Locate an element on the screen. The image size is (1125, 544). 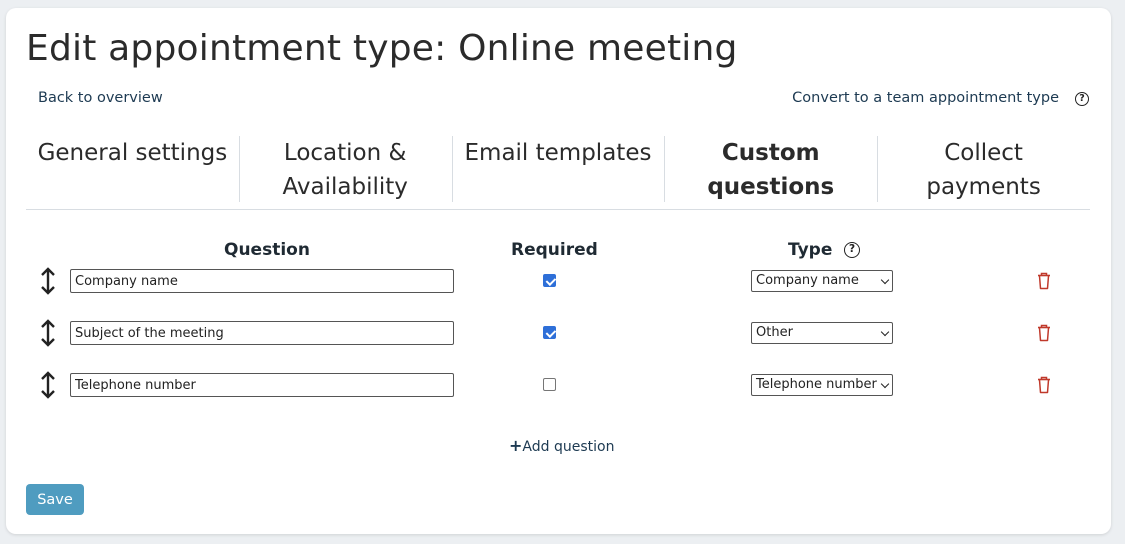
type-column-header: Type is located at coordinates (810, 250).